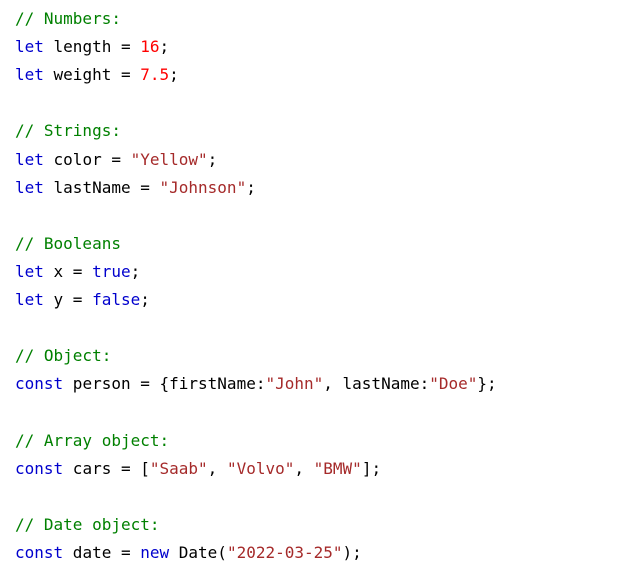 Image resolution: width=623 pixels, height=573 pixels. I want to click on keyword-token: false, so click(116, 299).